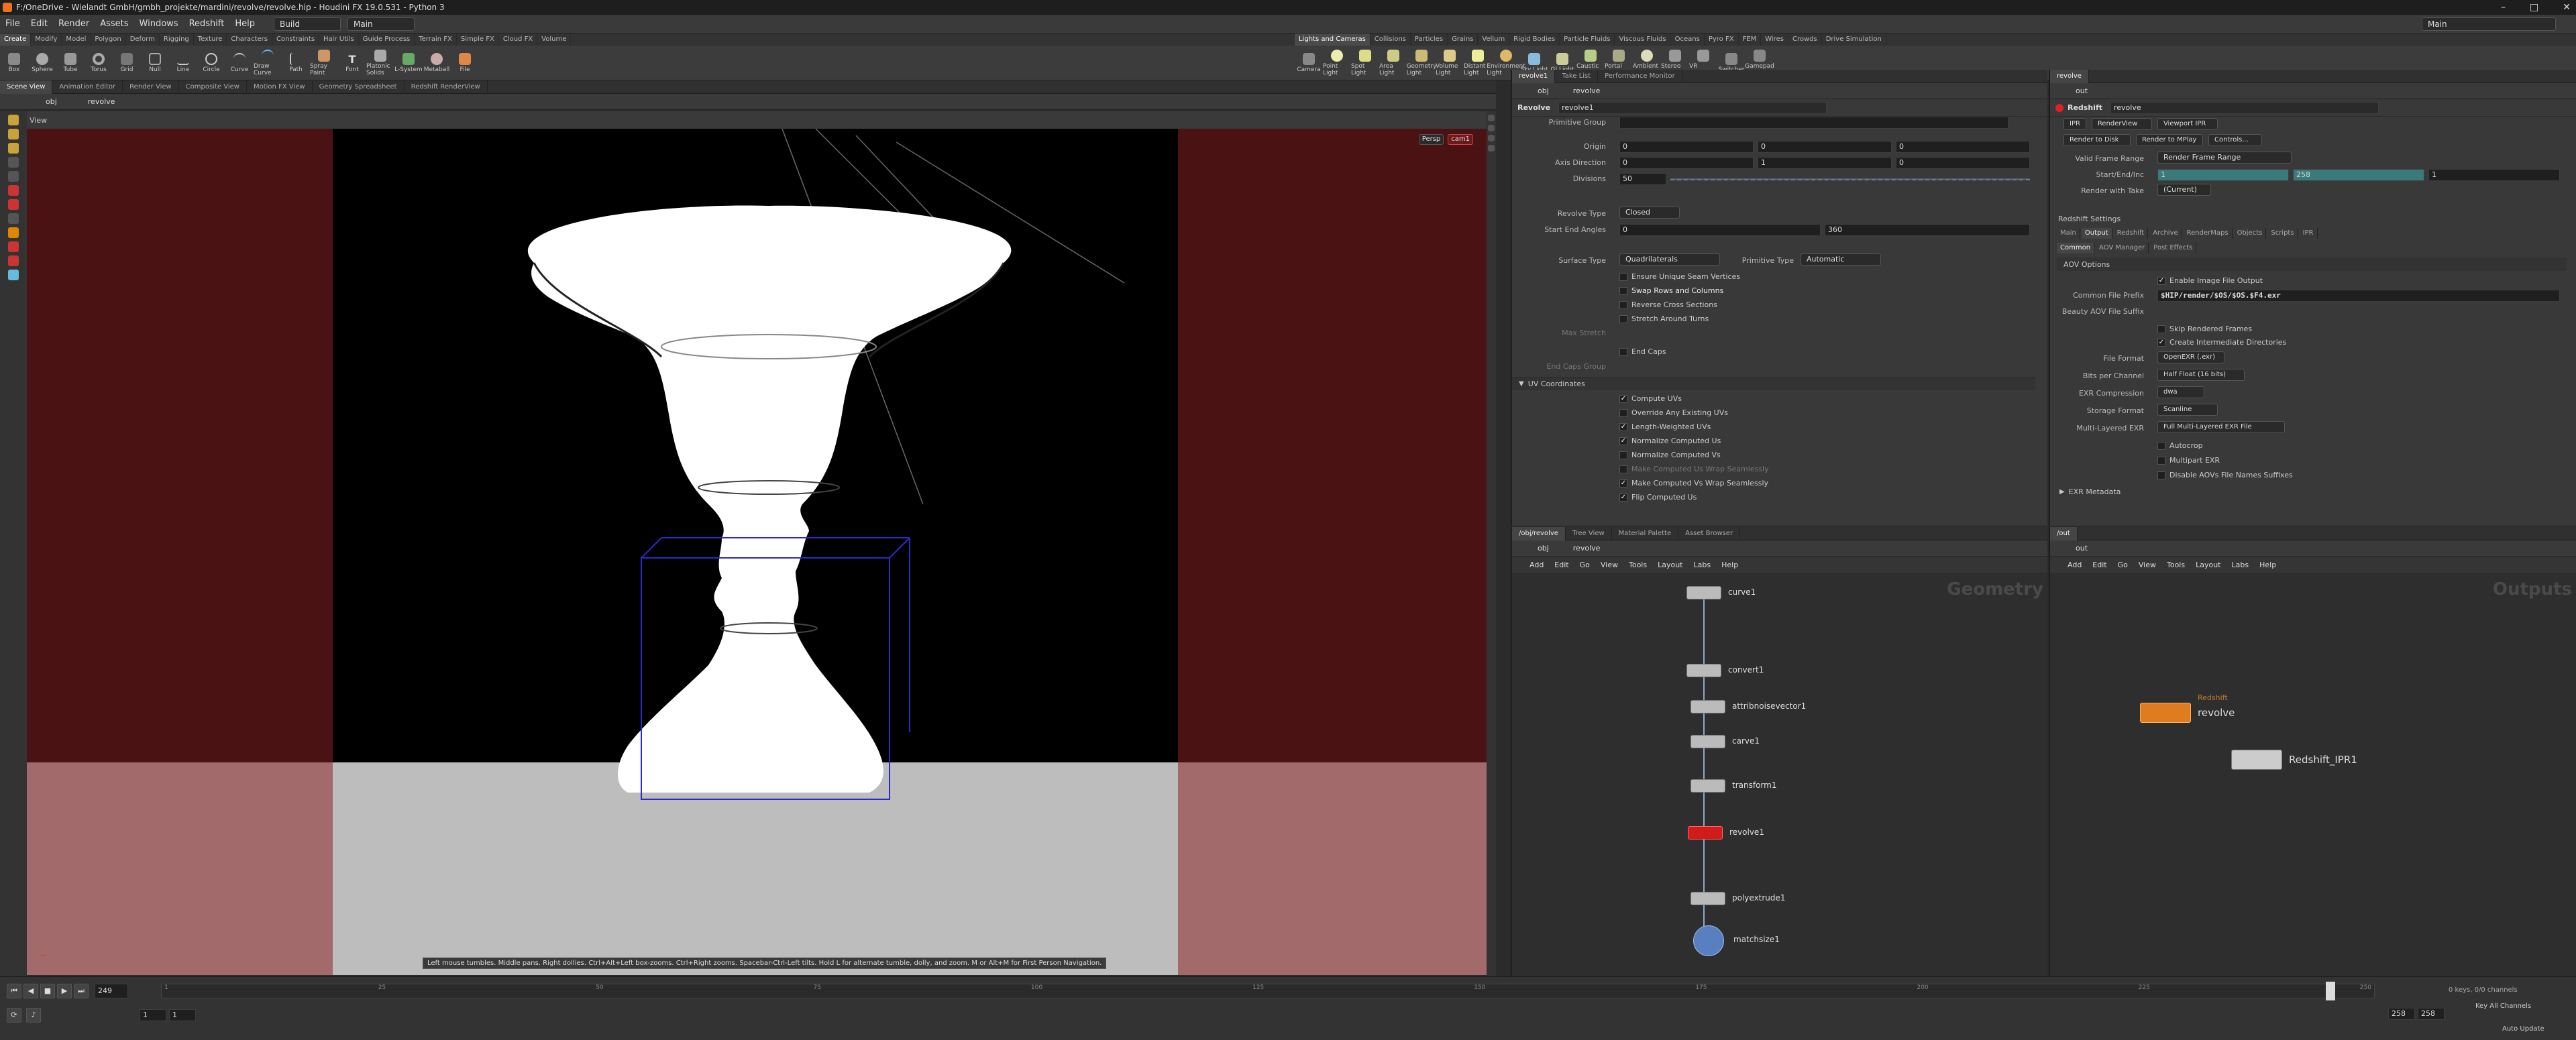 The height and width of the screenshot is (1040, 2576). Describe the element at coordinates (2180, 392) in the screenshot. I see `exr-compression-dropdown: dwa` at that location.